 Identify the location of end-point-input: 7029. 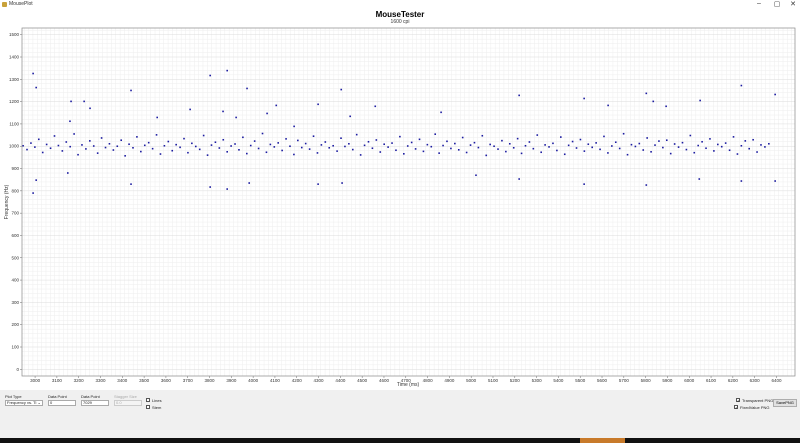
(95, 403).